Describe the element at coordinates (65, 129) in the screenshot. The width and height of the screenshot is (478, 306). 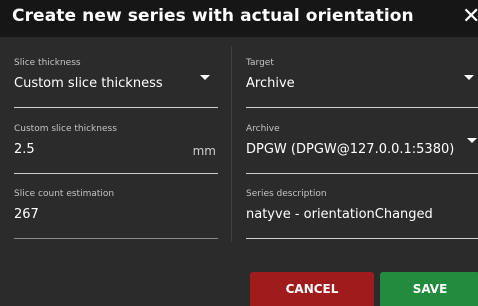
I see `custom-slice-thickness-label: Custom slice thickness` at that location.